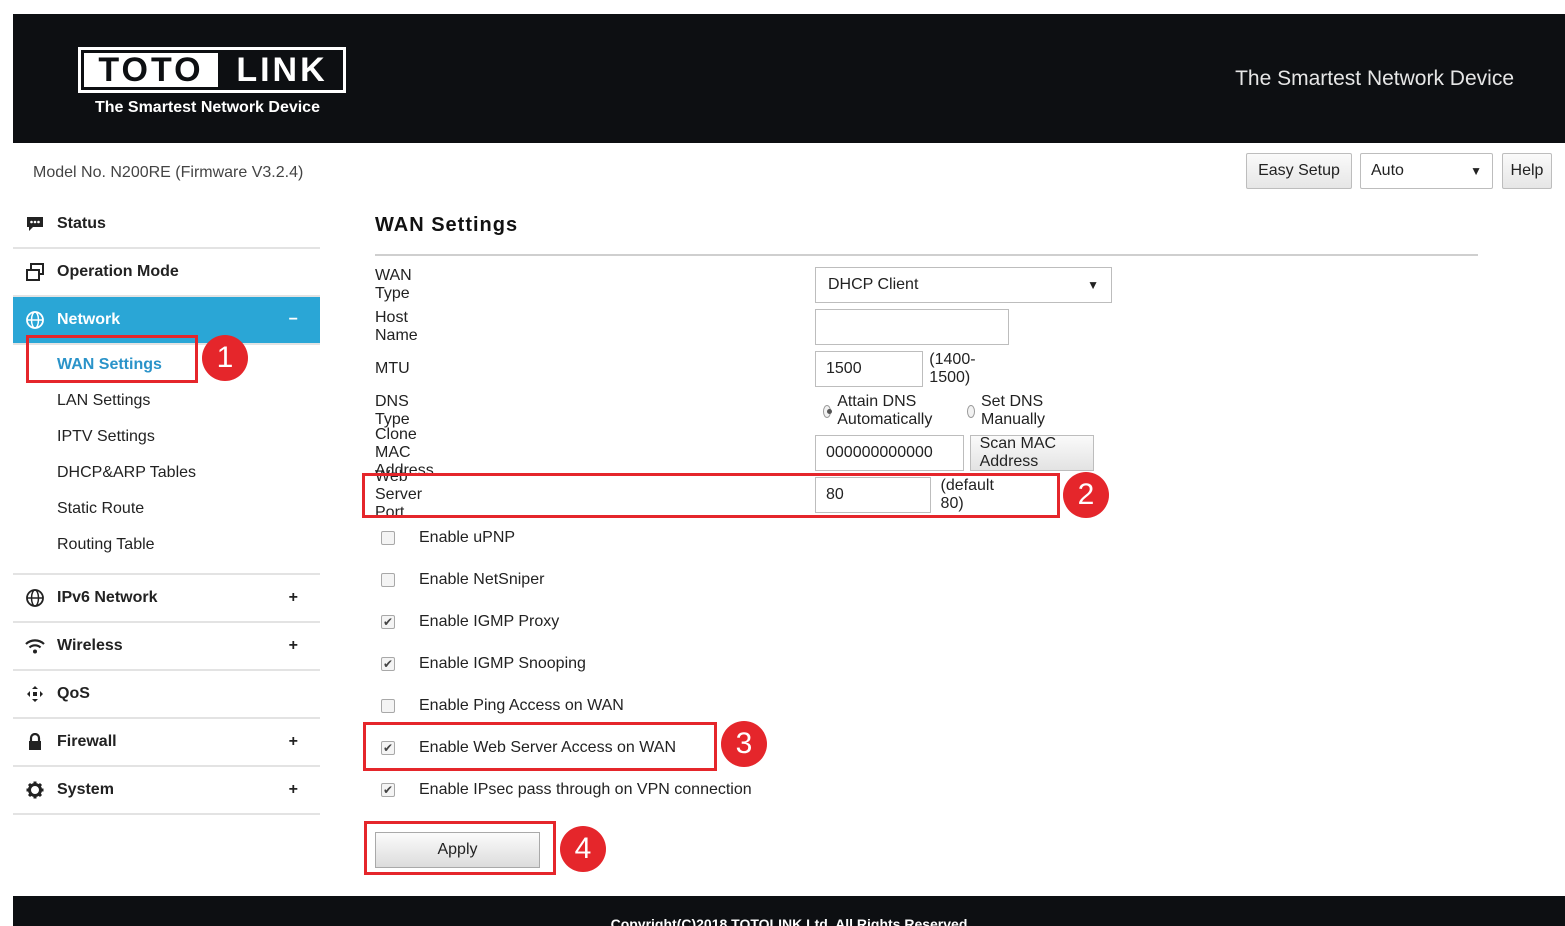  Describe the element at coordinates (168, 172) in the screenshot. I see `model-info: Model No. N200RE (Firmware V3.2.4)` at that location.